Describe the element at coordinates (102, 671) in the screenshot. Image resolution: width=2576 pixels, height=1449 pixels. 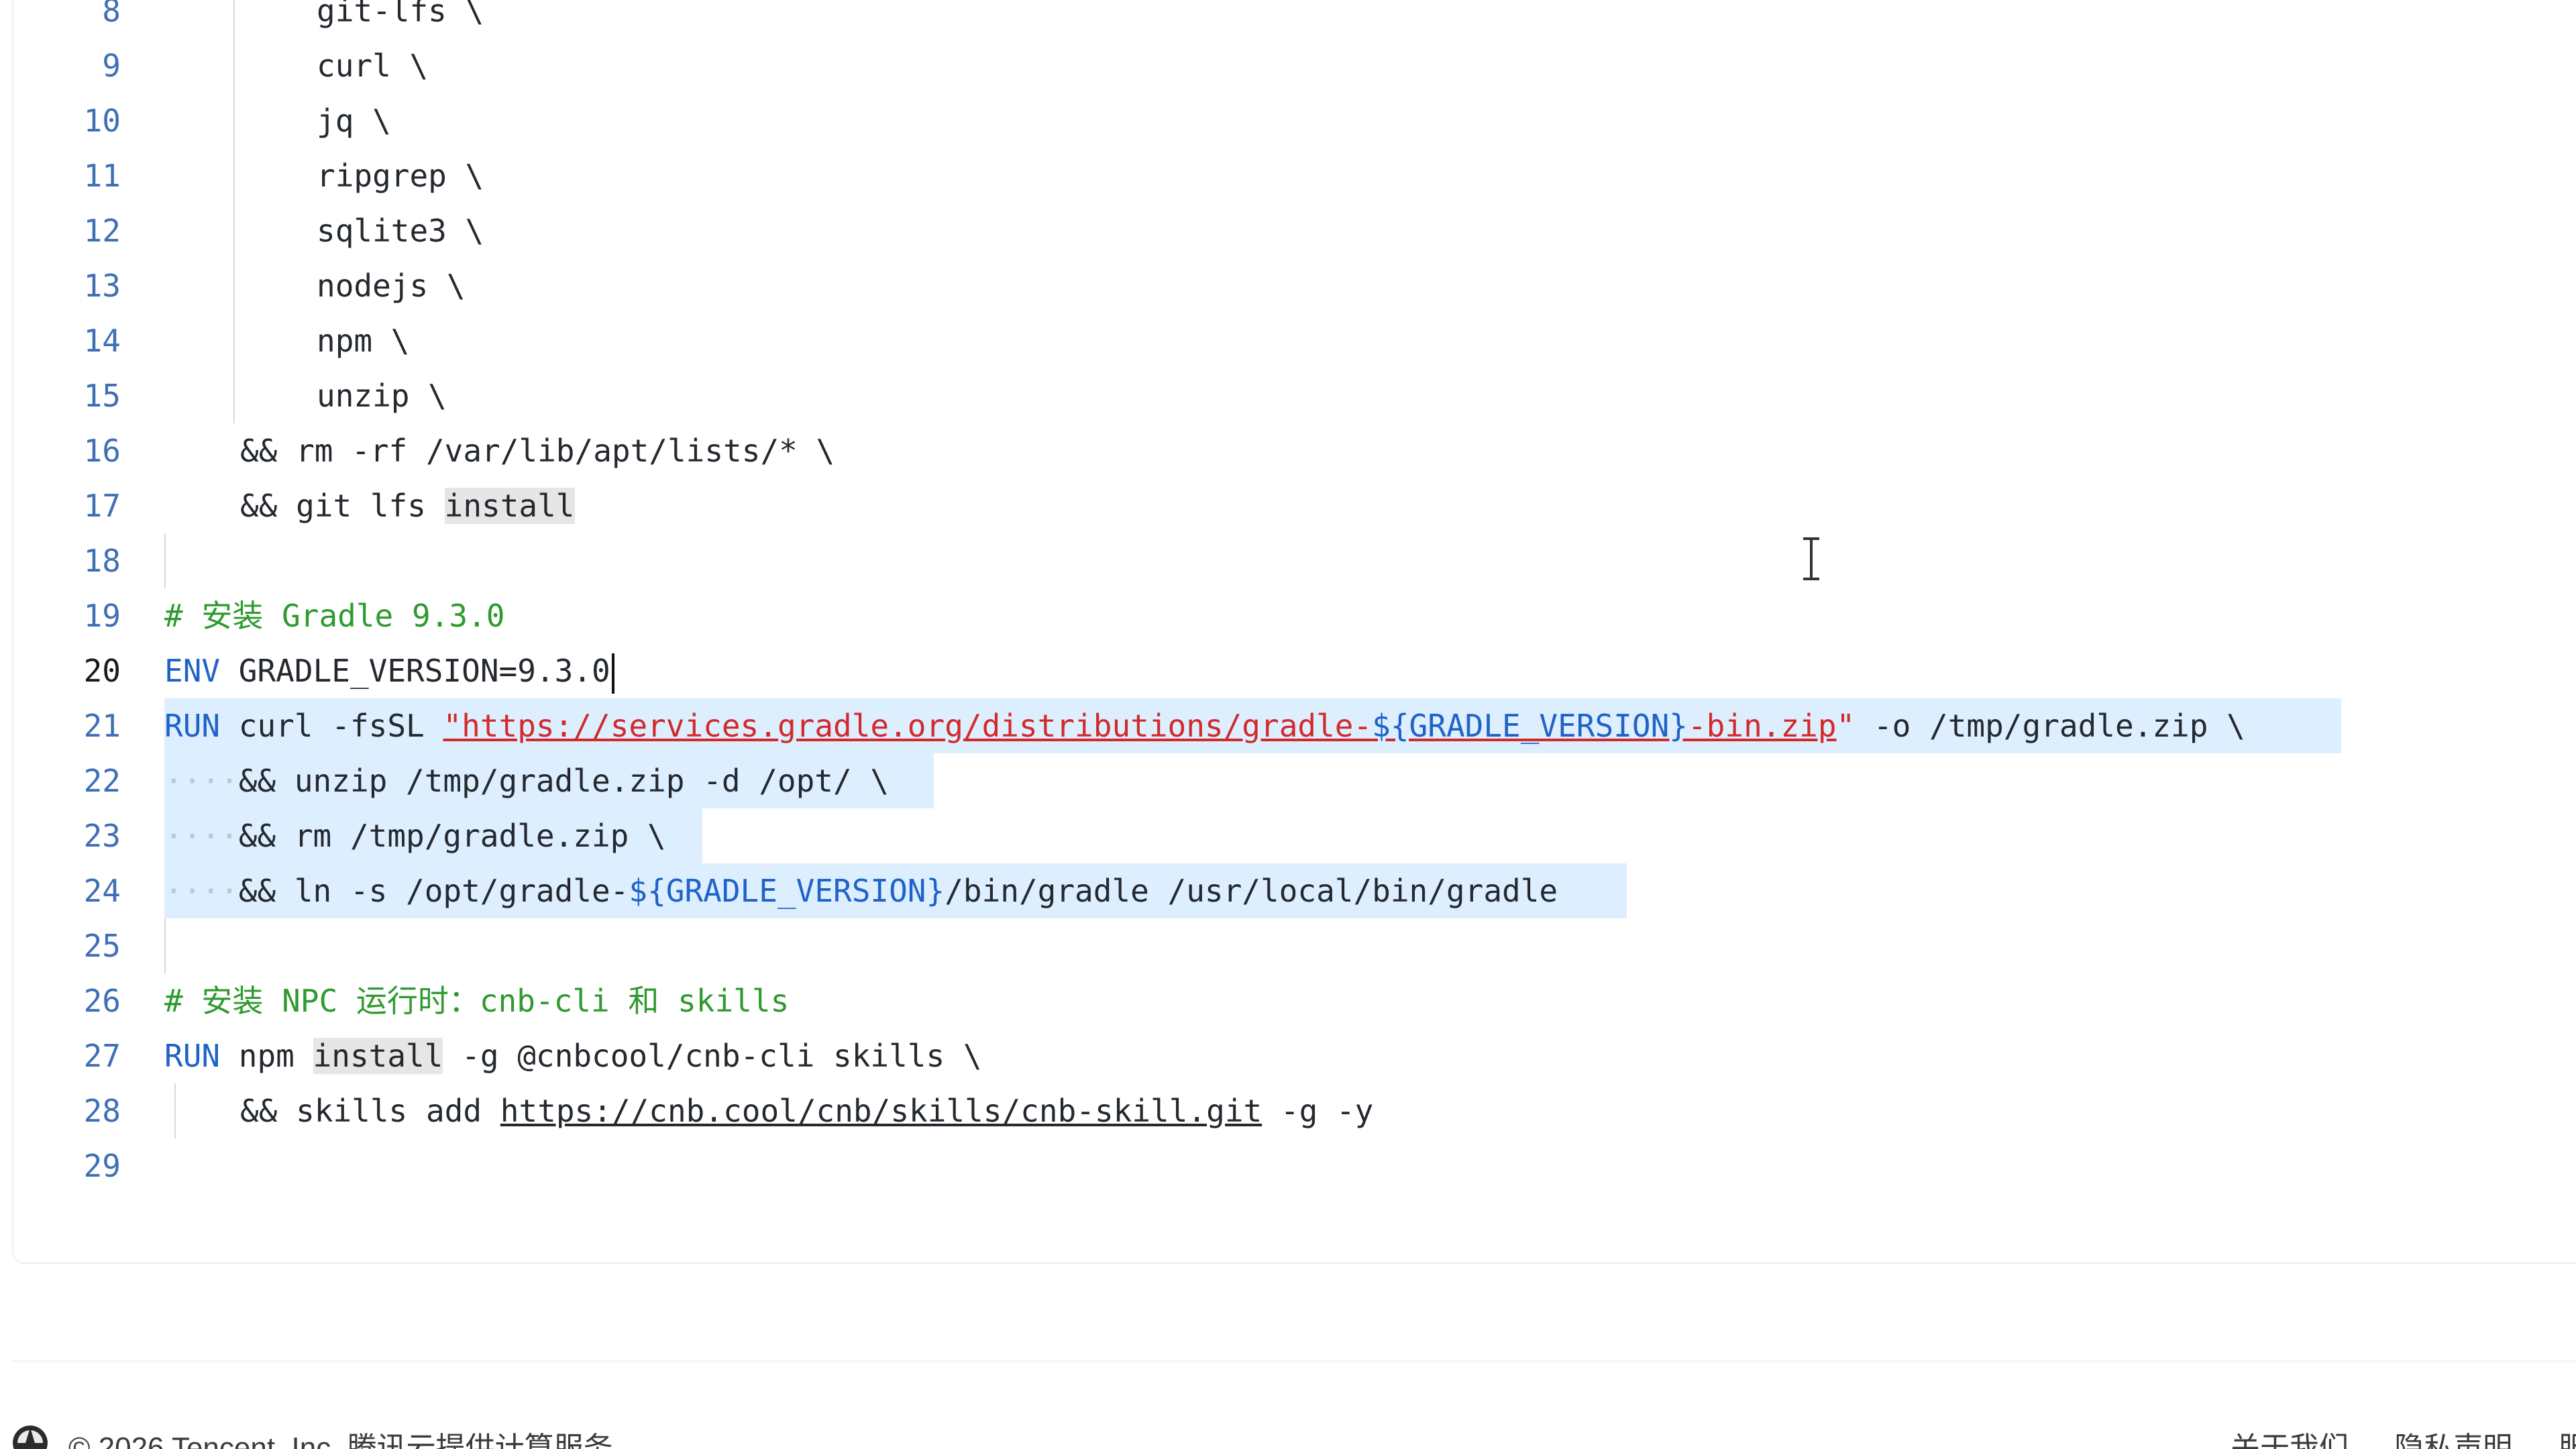
I see `line-number-active: 20` at that location.